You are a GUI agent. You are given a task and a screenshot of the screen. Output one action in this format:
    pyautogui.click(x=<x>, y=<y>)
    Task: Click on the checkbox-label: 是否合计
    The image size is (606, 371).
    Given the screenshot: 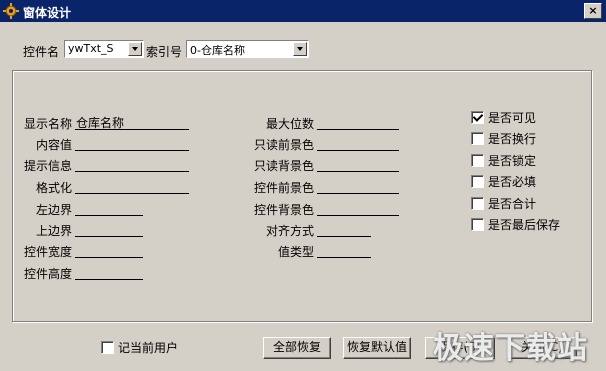 What is the action you would take?
    pyautogui.click(x=512, y=204)
    